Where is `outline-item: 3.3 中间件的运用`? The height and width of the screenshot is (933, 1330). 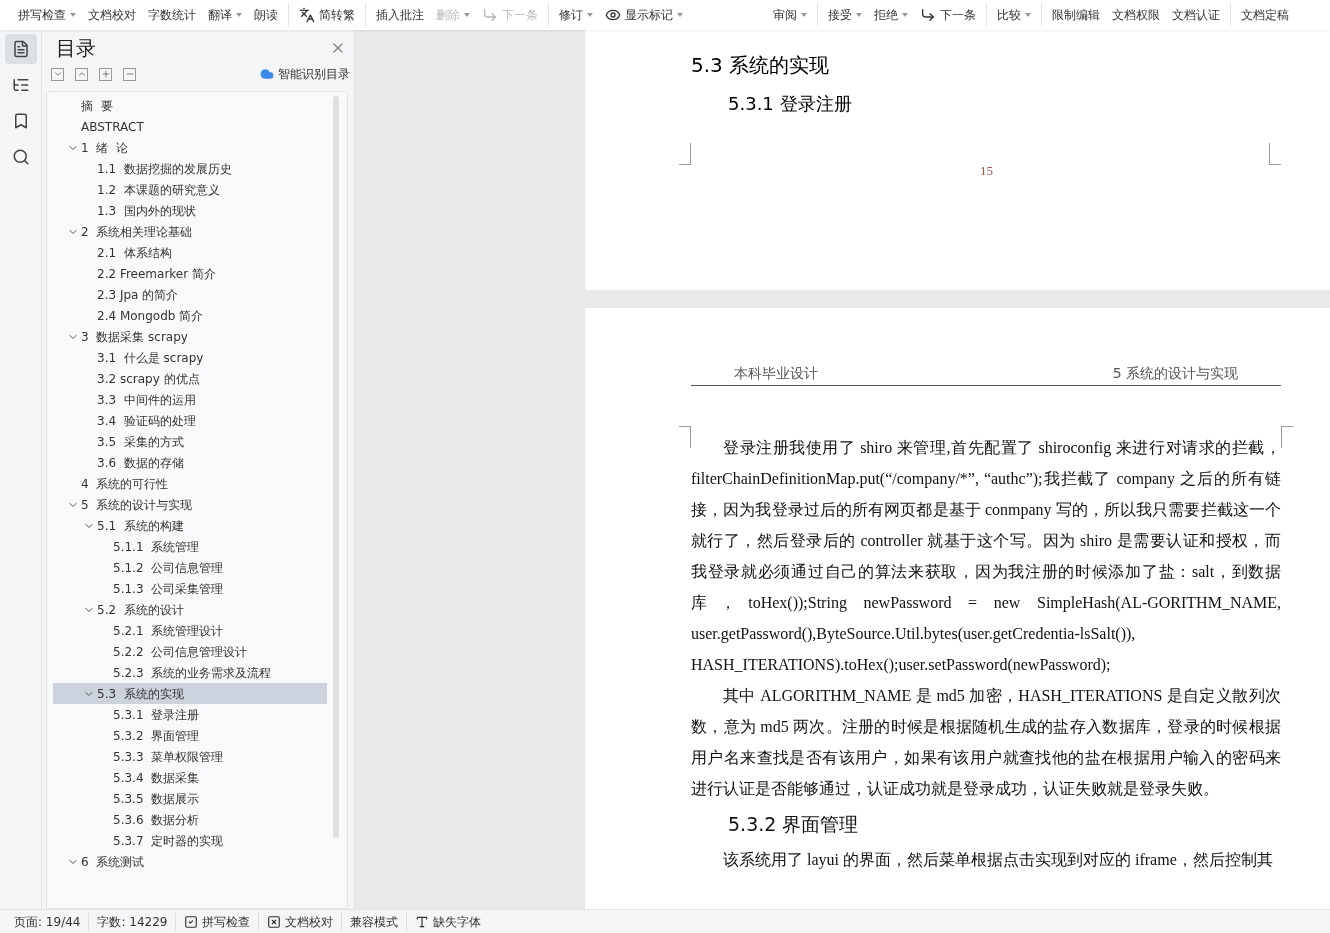 outline-item: 3.3 中间件的运用 is located at coordinates (190, 399).